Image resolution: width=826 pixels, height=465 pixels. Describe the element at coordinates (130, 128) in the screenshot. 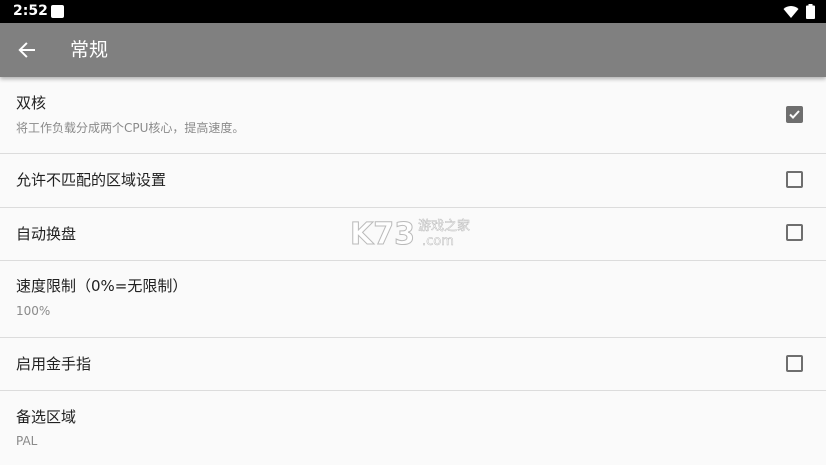

I see `setting-subtitle: 将工作负载分成两个CPU核心，提高速度。` at that location.